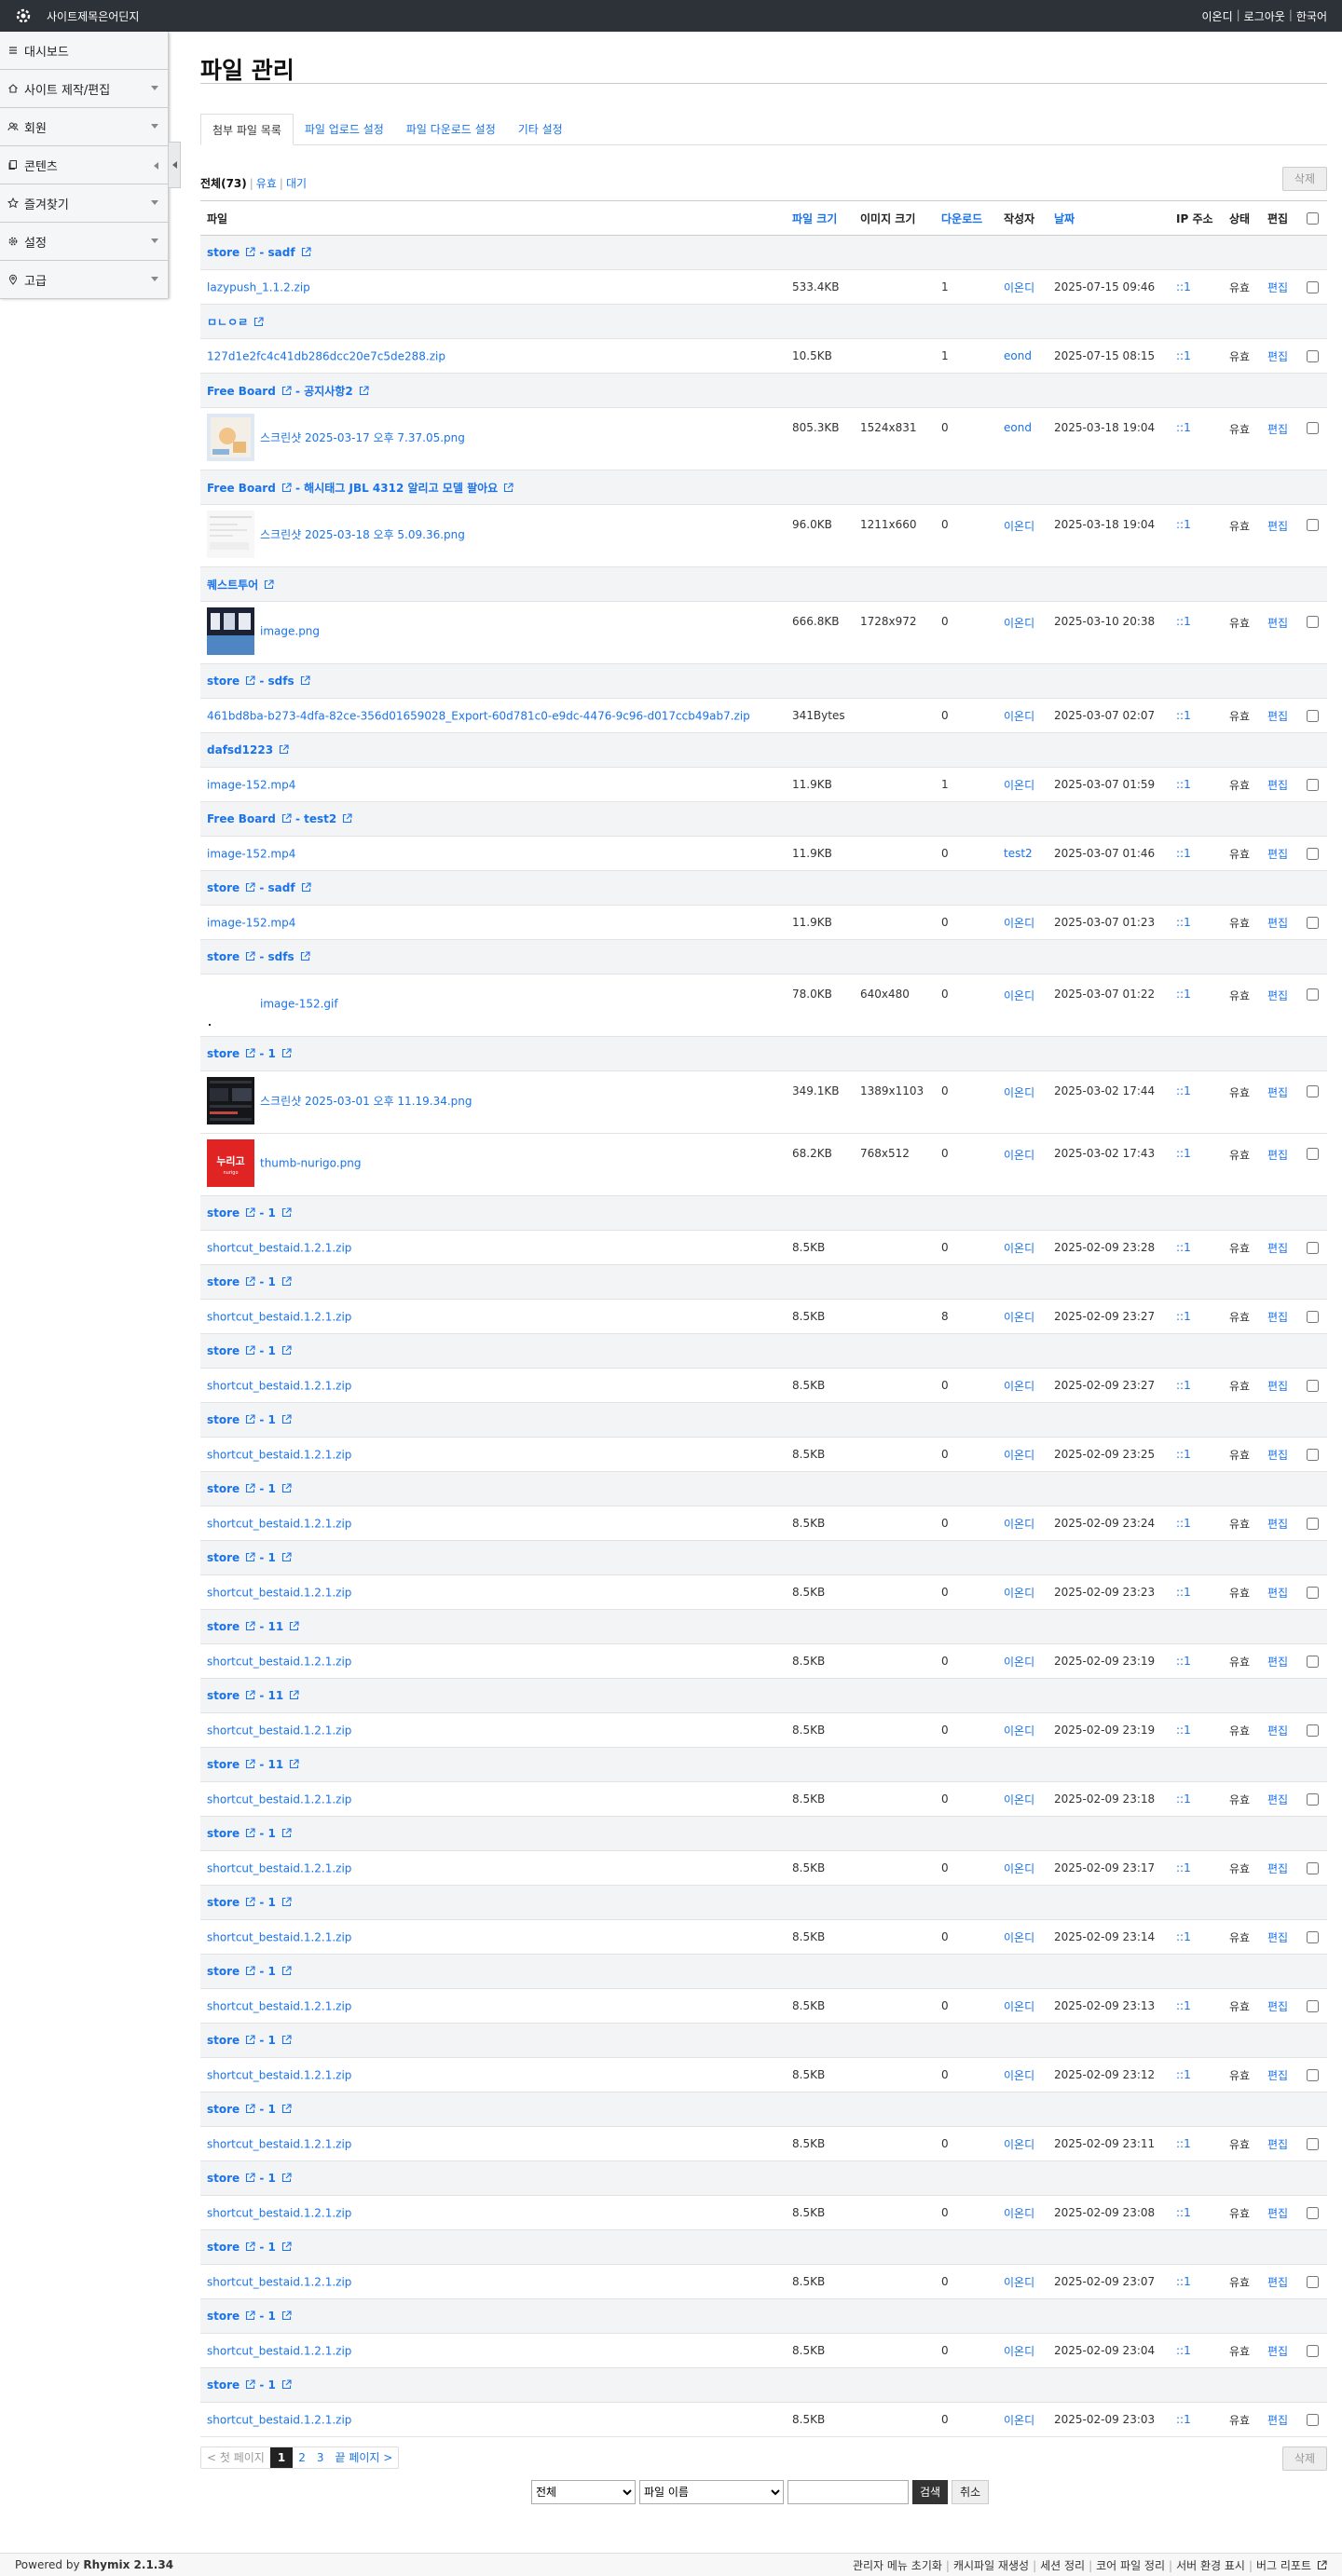  I want to click on group-document-link: - 11, so click(271, 1626).